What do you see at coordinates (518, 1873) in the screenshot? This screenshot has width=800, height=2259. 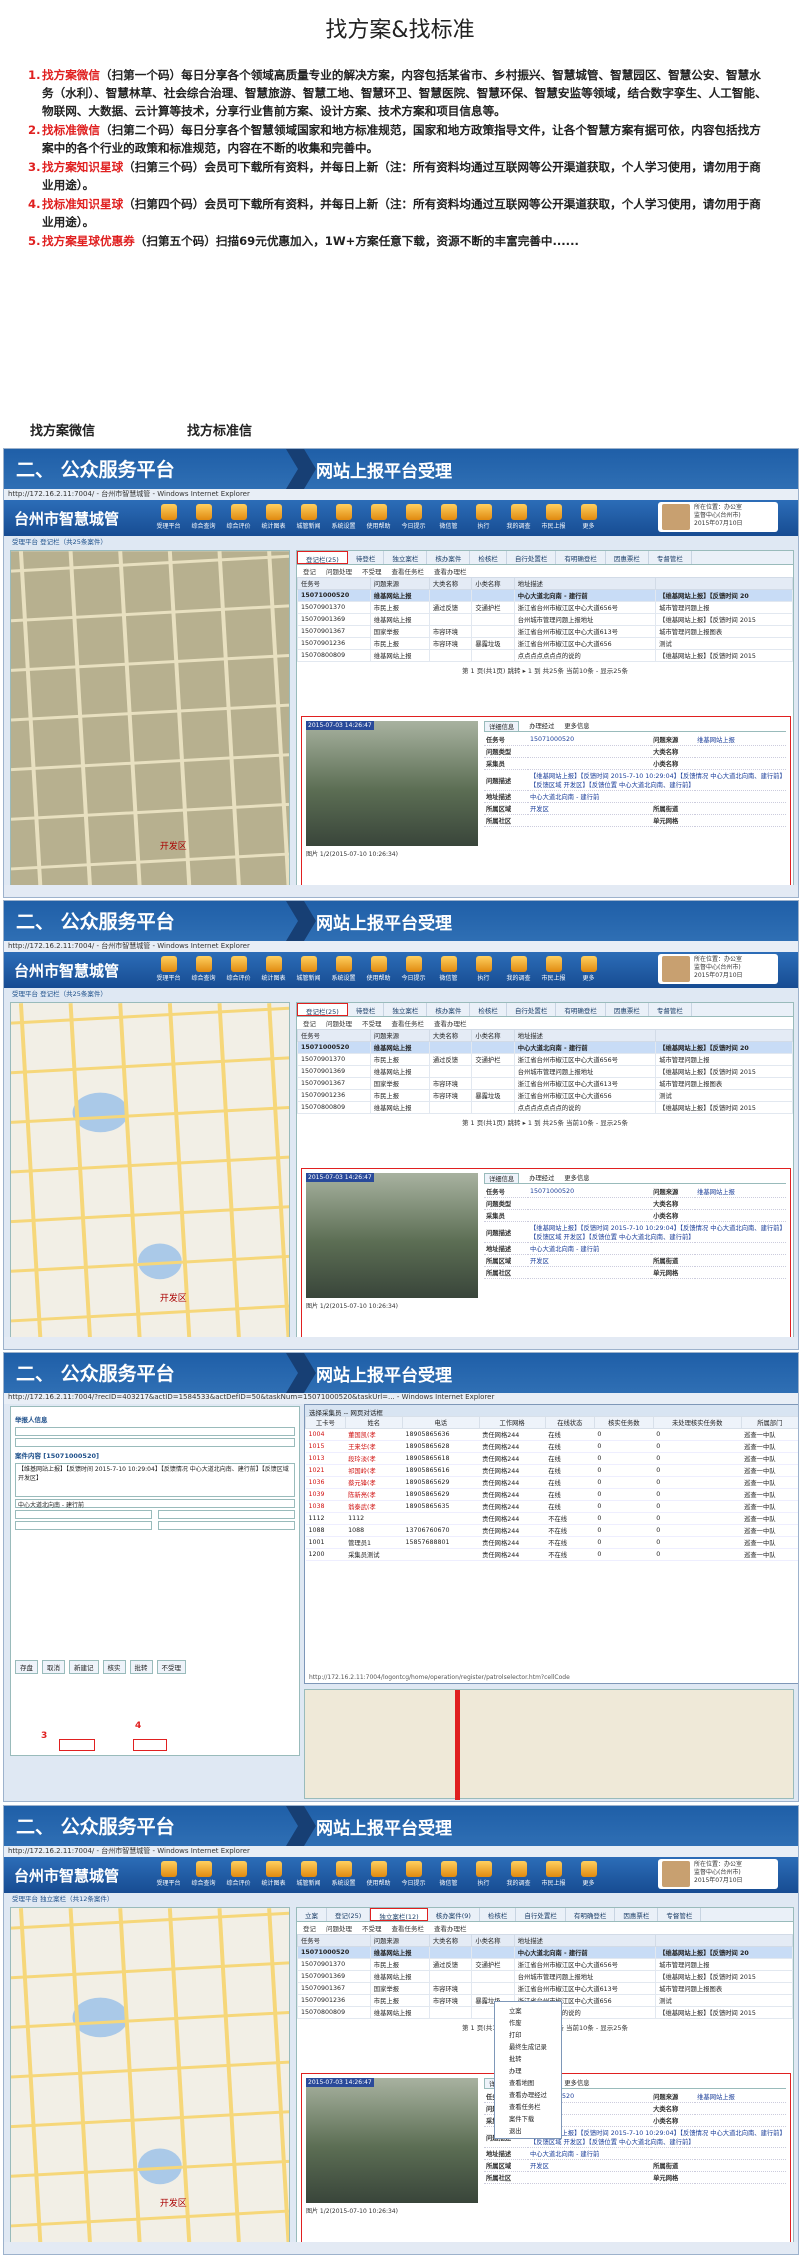 I see `toolbar-item: 我的调查` at bounding box center [518, 1873].